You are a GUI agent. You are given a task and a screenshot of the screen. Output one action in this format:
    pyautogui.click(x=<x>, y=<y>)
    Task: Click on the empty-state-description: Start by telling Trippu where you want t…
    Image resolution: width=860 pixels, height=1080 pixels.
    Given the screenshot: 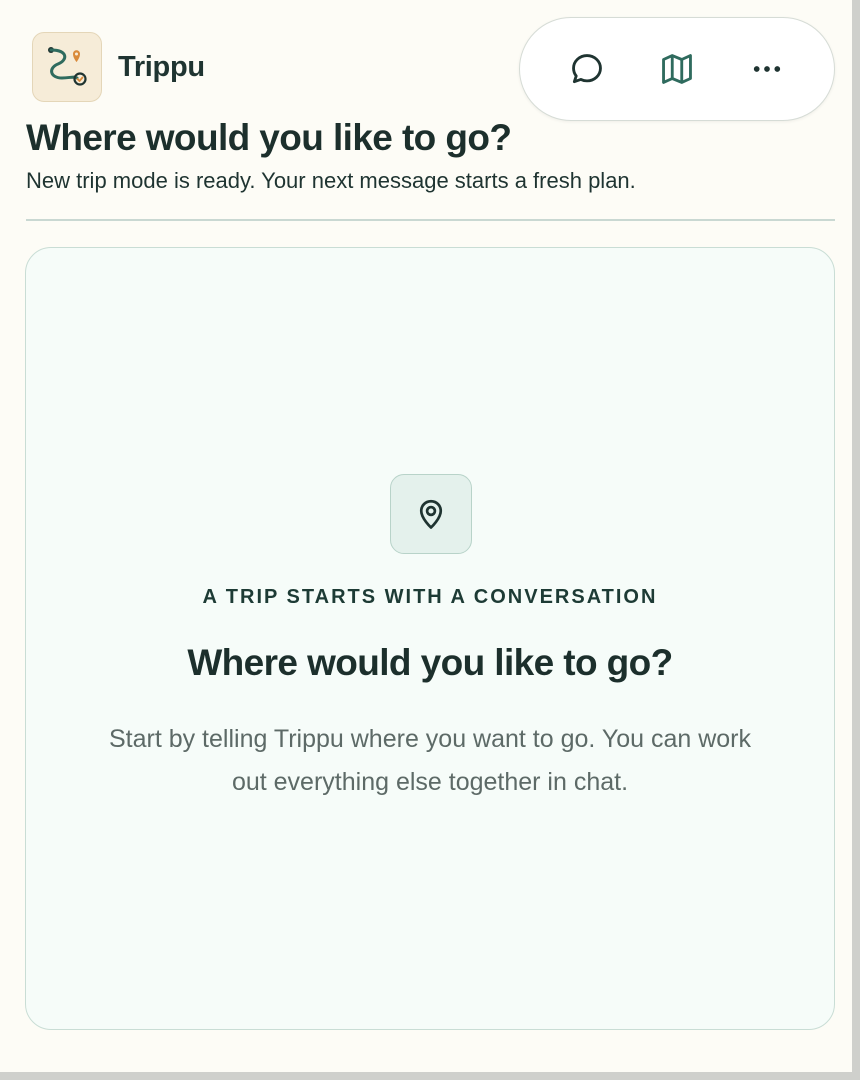 What is the action you would take?
    pyautogui.click(x=430, y=761)
    